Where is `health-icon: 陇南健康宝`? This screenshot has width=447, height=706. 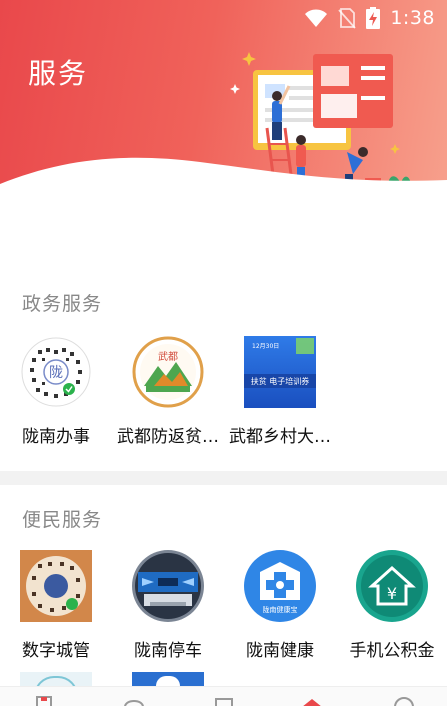
health-icon: 陇南健康宝 is located at coordinates (280, 586).